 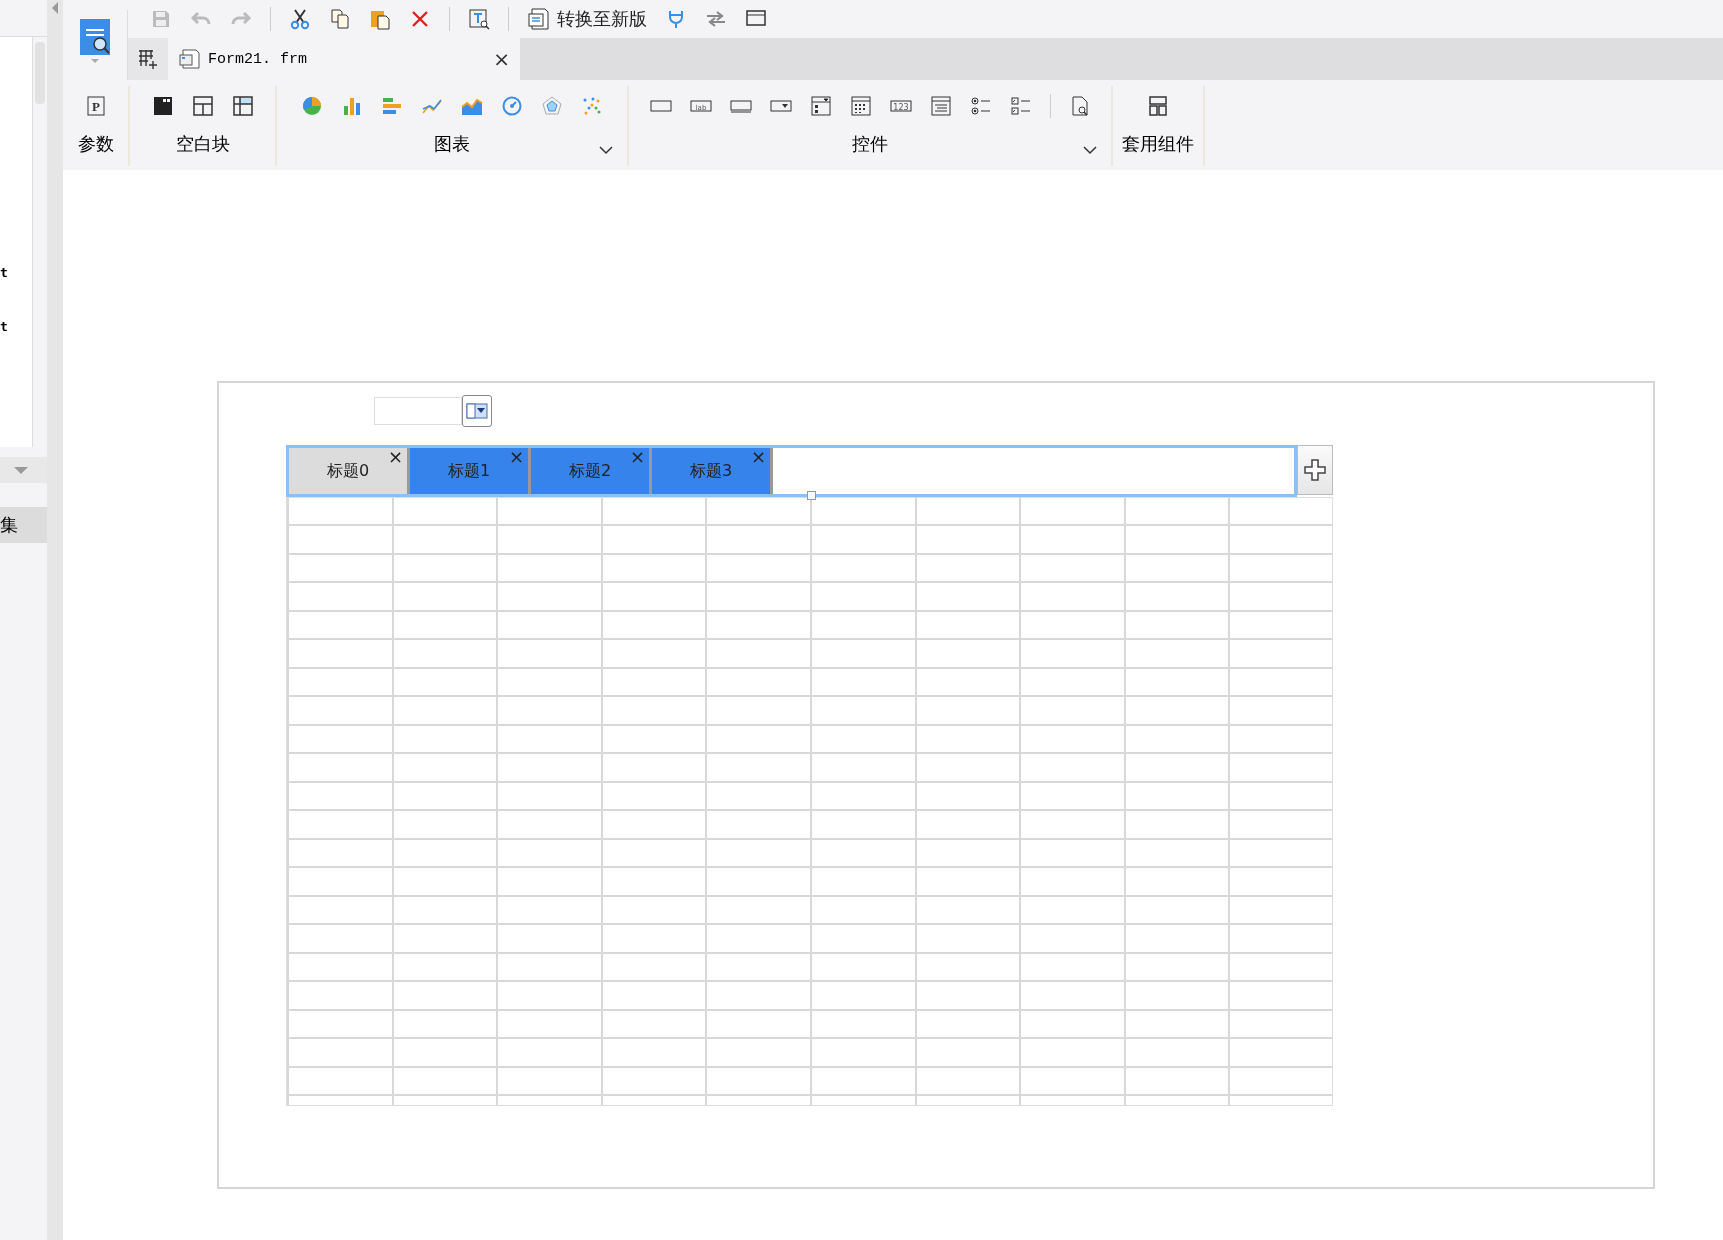 I want to click on tab: 标题3 ×, so click(x=712, y=471).